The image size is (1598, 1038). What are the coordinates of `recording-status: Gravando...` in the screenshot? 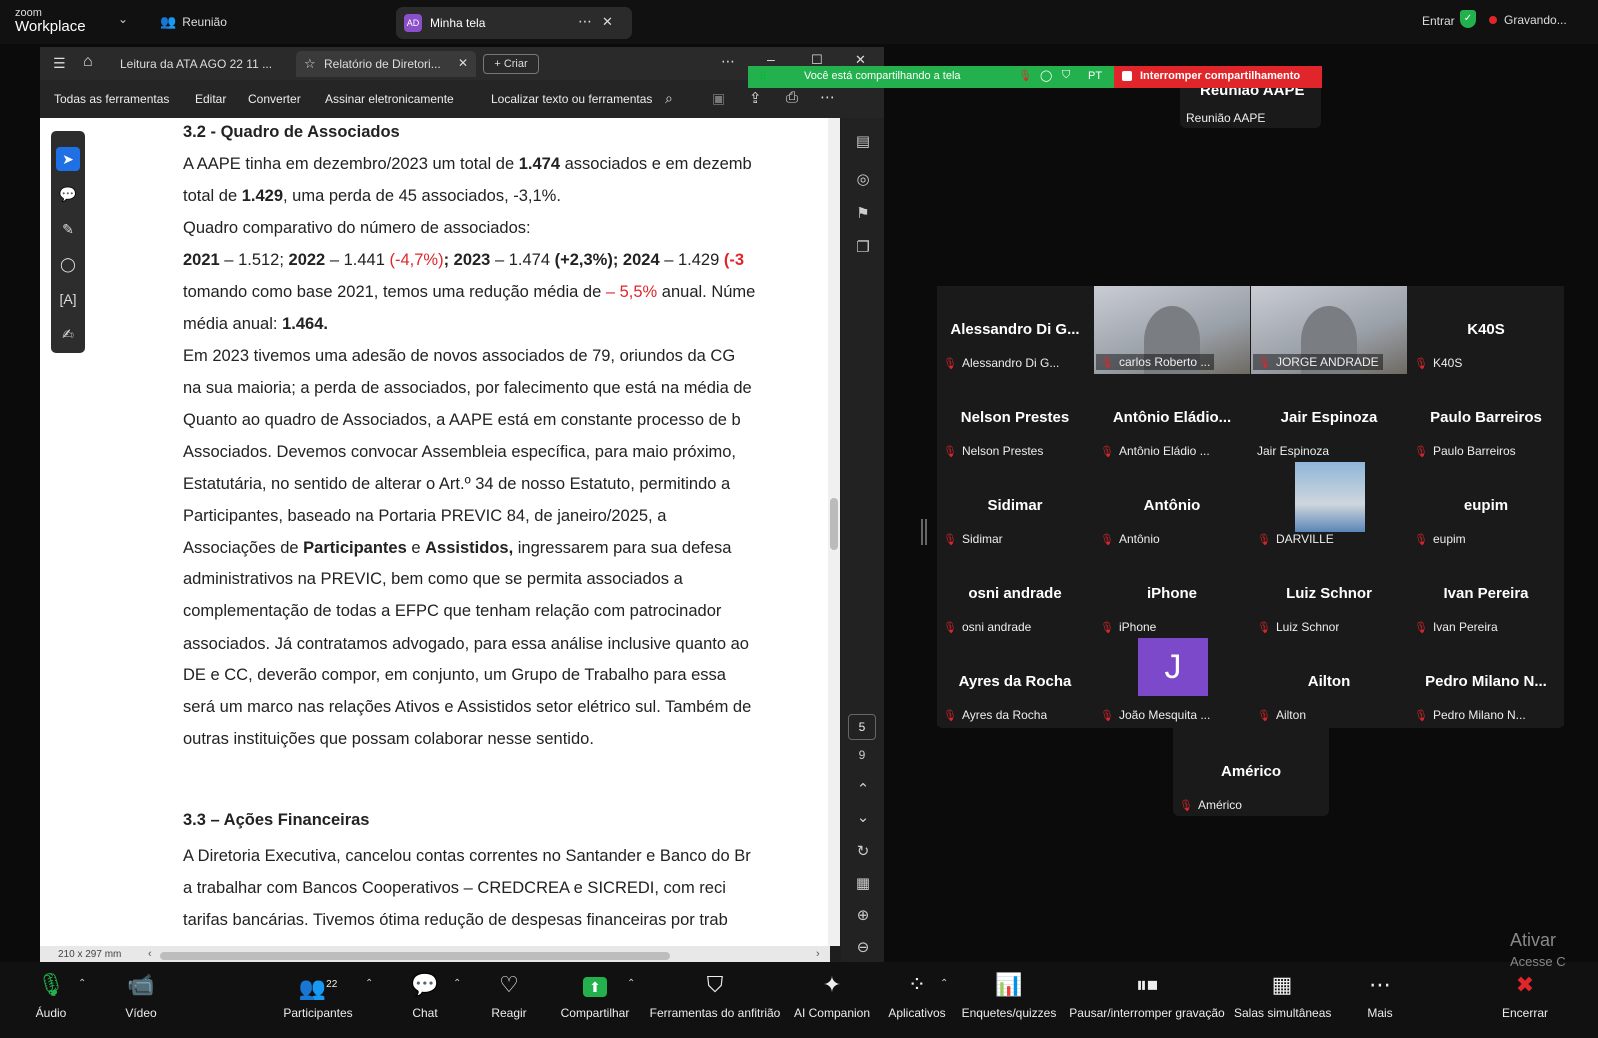 It's located at (1535, 20).